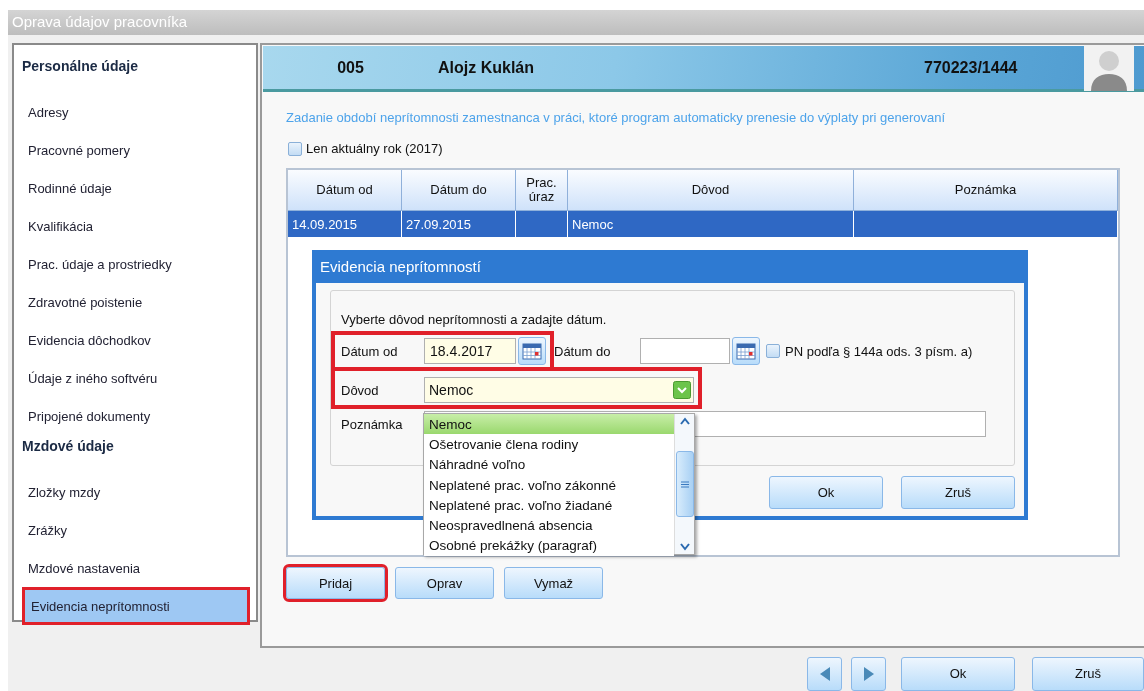 This screenshot has height=691, width=1144. I want to click on next-button, so click(868, 673).